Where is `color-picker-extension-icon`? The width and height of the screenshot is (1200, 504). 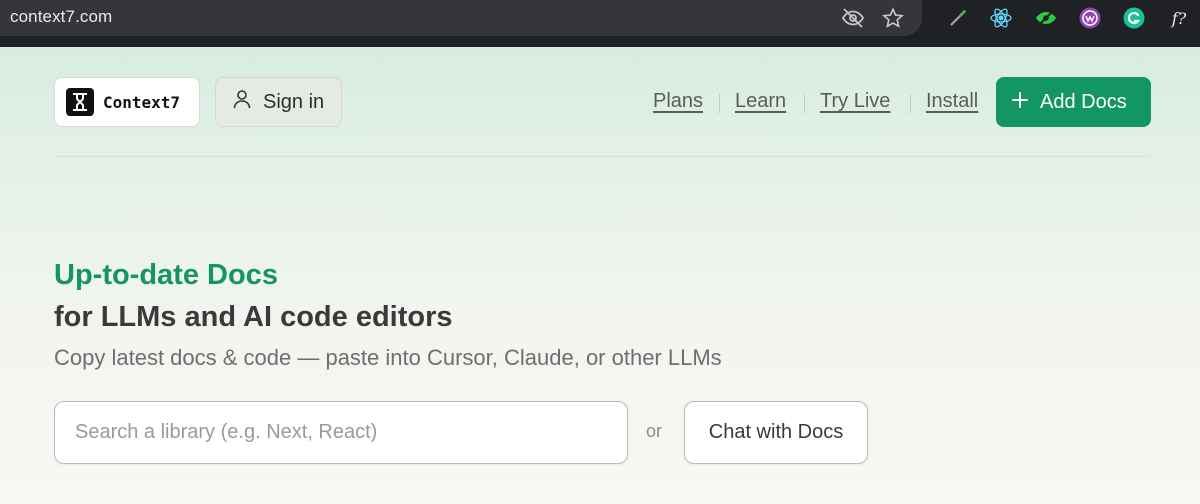 color-picker-extension-icon is located at coordinates (958, 18).